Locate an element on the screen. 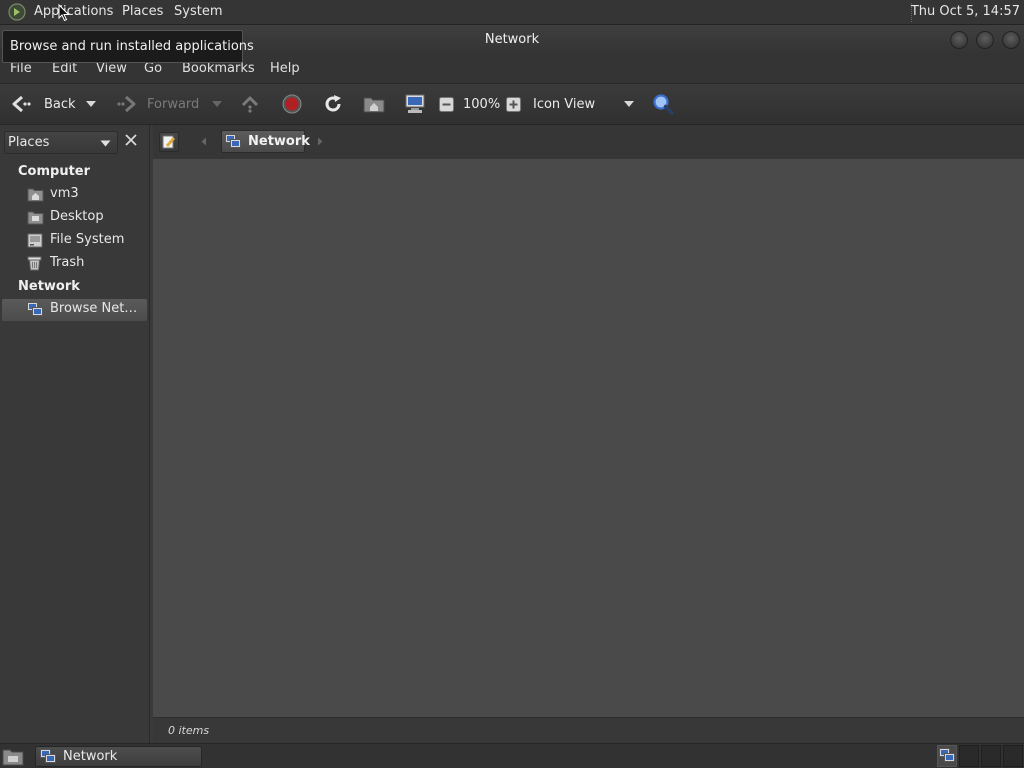 This screenshot has width=1024, height=768. sidebar-item-desktop: Desktop is located at coordinates (74, 218).